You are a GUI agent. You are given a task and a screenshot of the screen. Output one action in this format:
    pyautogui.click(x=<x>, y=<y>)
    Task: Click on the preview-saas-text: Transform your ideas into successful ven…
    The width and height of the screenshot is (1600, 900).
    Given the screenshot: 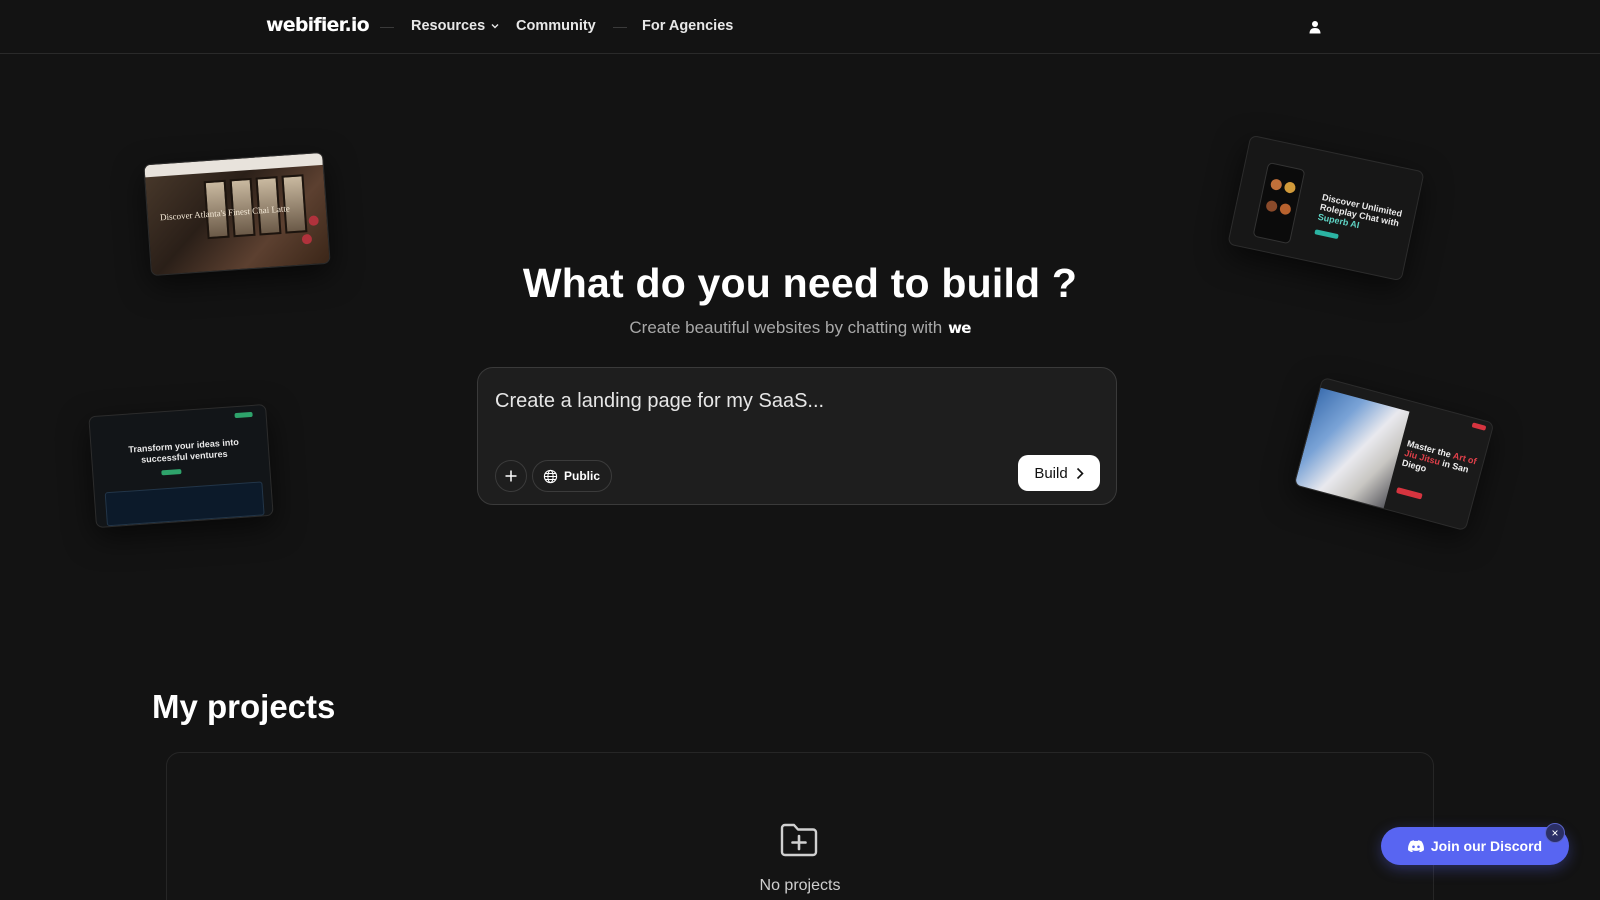 What is the action you would take?
    pyautogui.click(x=184, y=450)
    